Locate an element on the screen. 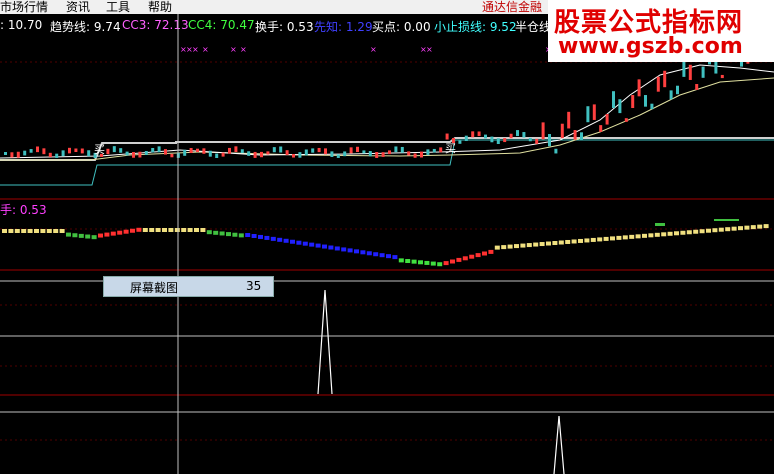 This screenshot has height=474, width=774. signal-spike-panels is located at coordinates (441, 381).